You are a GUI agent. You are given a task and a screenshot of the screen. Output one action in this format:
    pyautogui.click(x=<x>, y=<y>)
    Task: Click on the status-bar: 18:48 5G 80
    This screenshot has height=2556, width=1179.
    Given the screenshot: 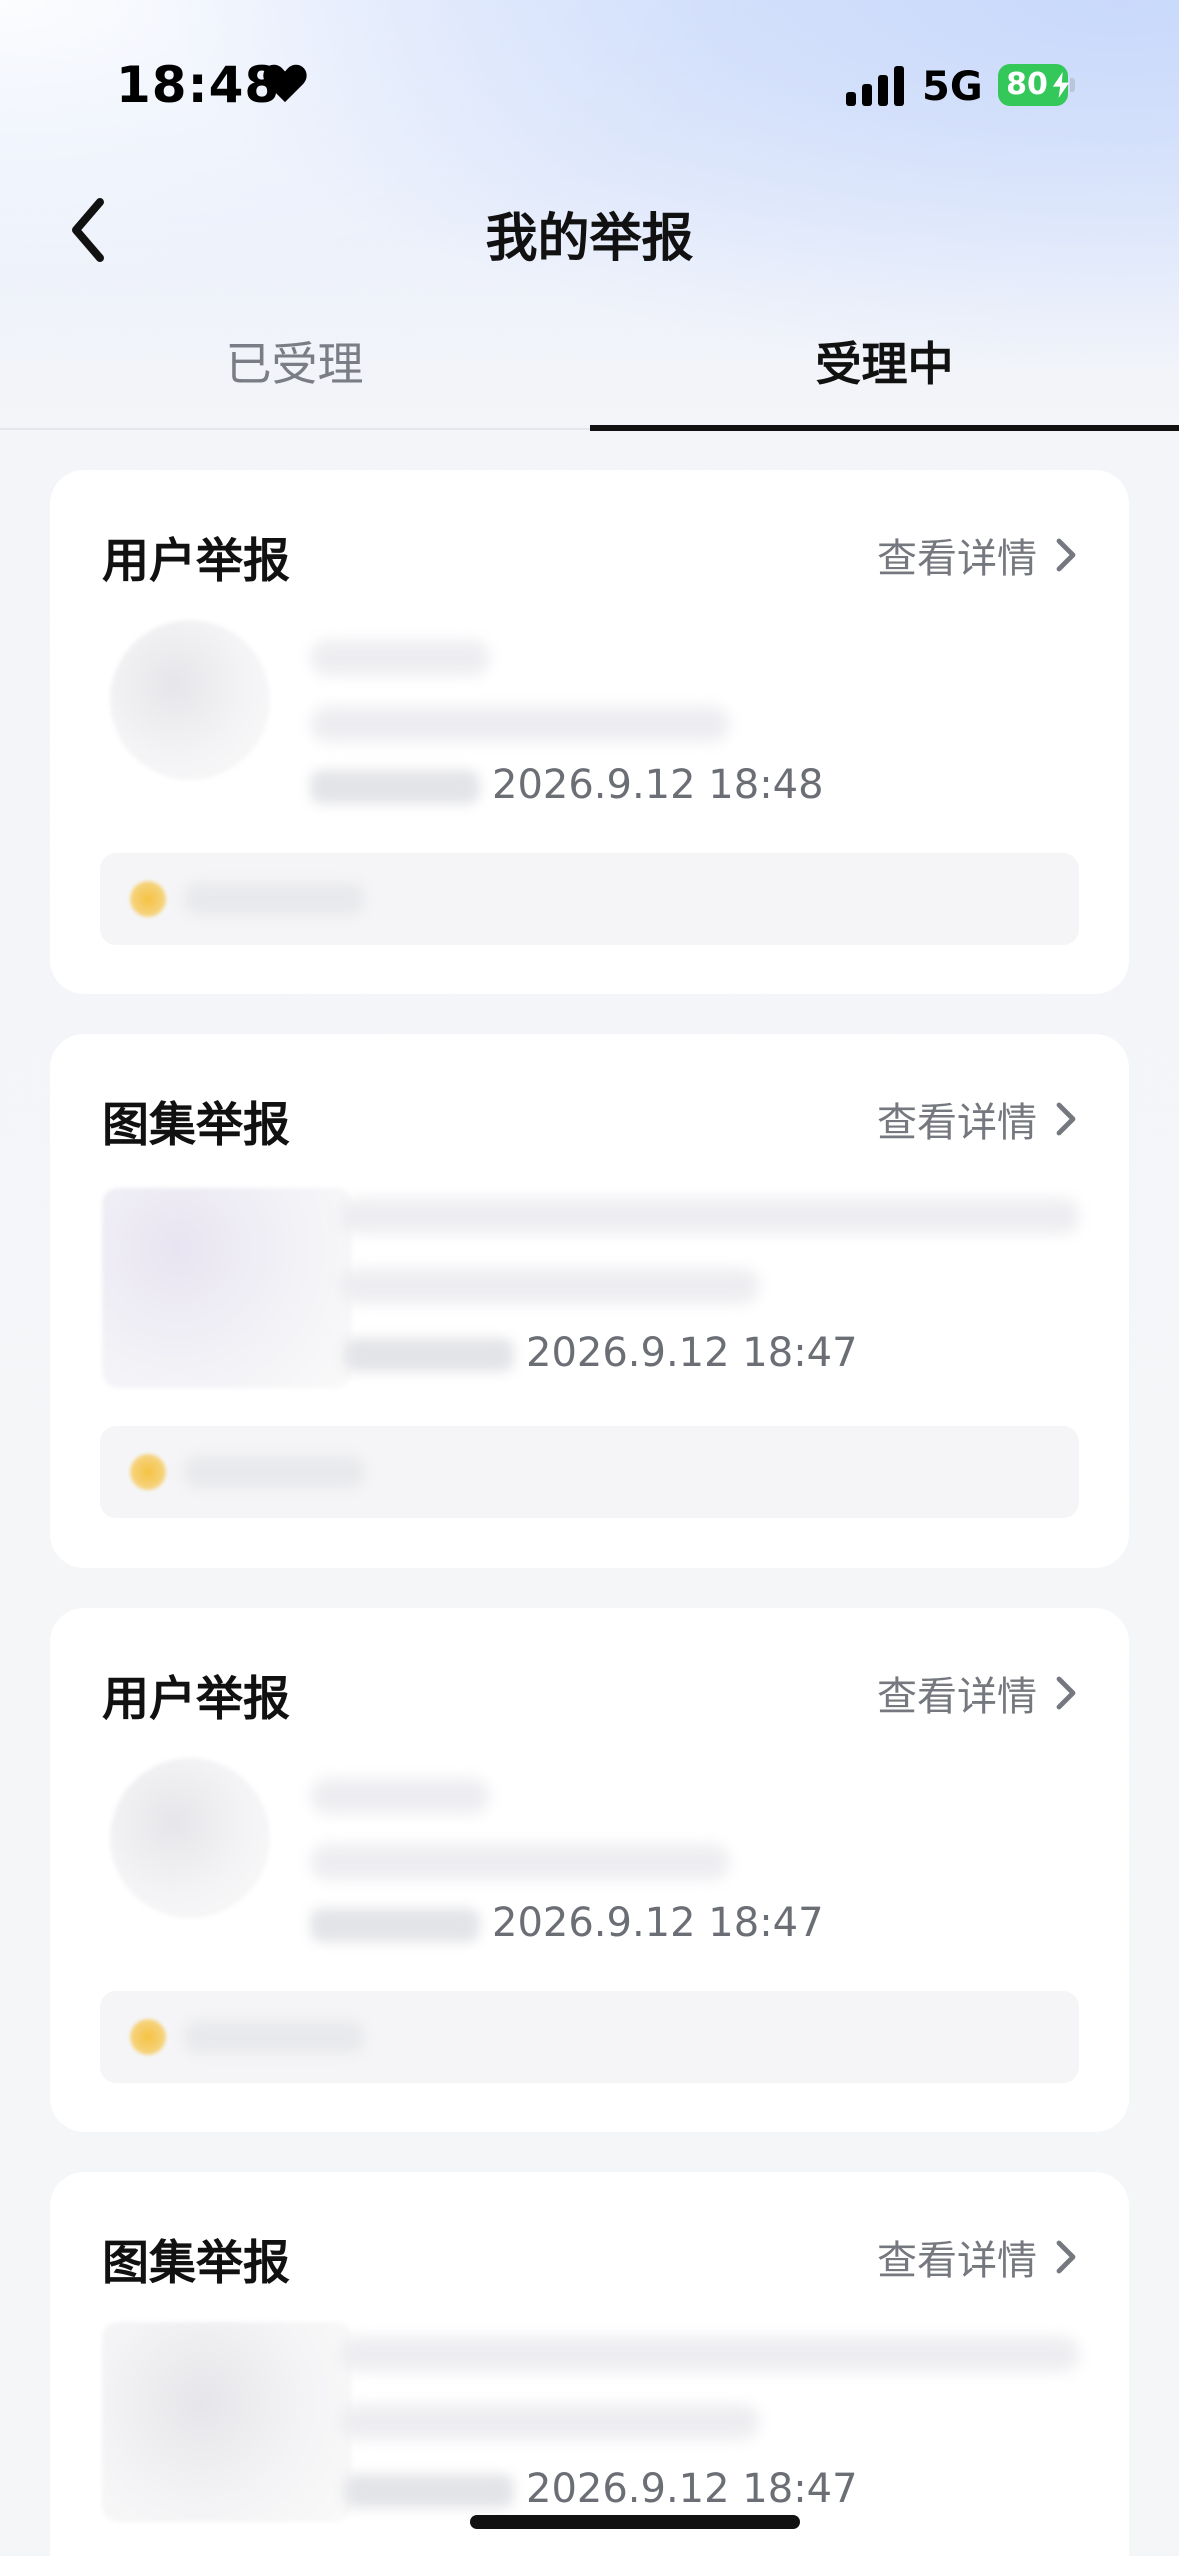 What is the action you would take?
    pyautogui.click(x=589, y=85)
    